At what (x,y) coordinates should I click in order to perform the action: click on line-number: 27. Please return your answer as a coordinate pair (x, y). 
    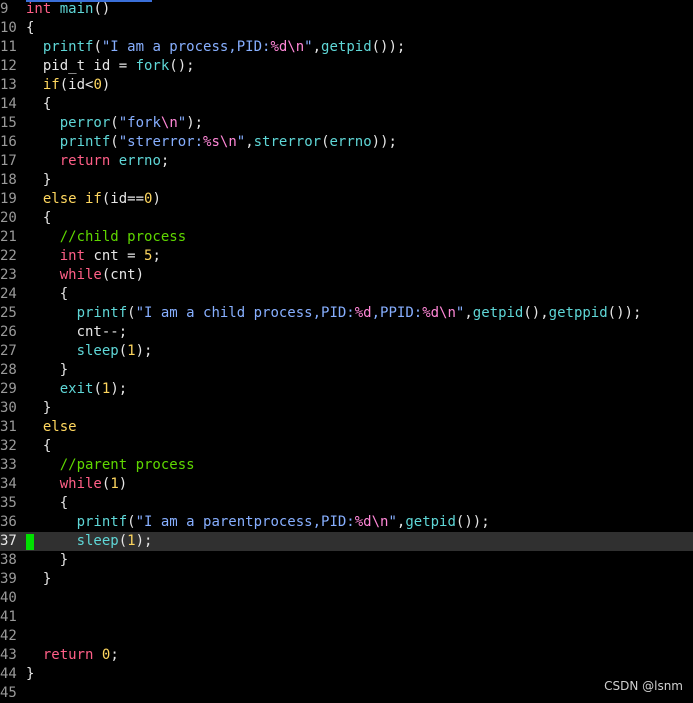
    Looking at the image, I should click on (8, 351).